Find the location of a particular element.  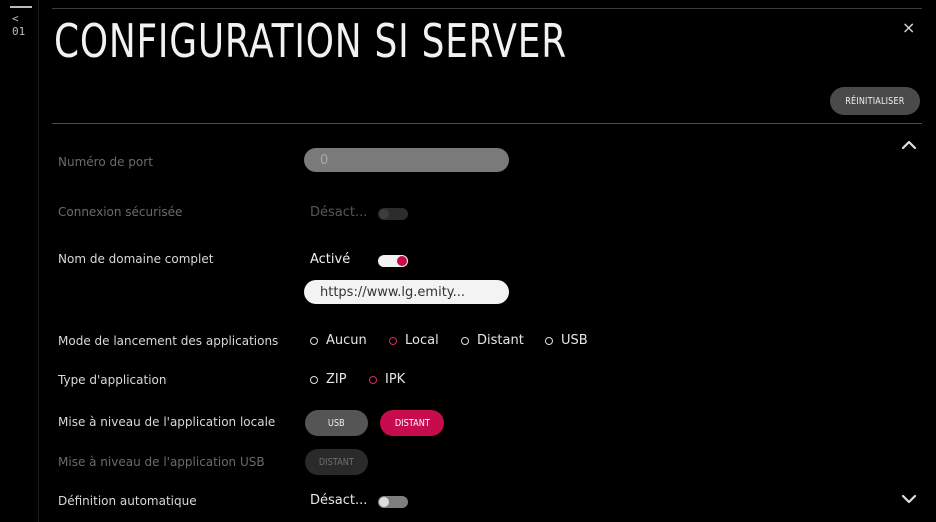

secure-connection-toggle is located at coordinates (393, 214).